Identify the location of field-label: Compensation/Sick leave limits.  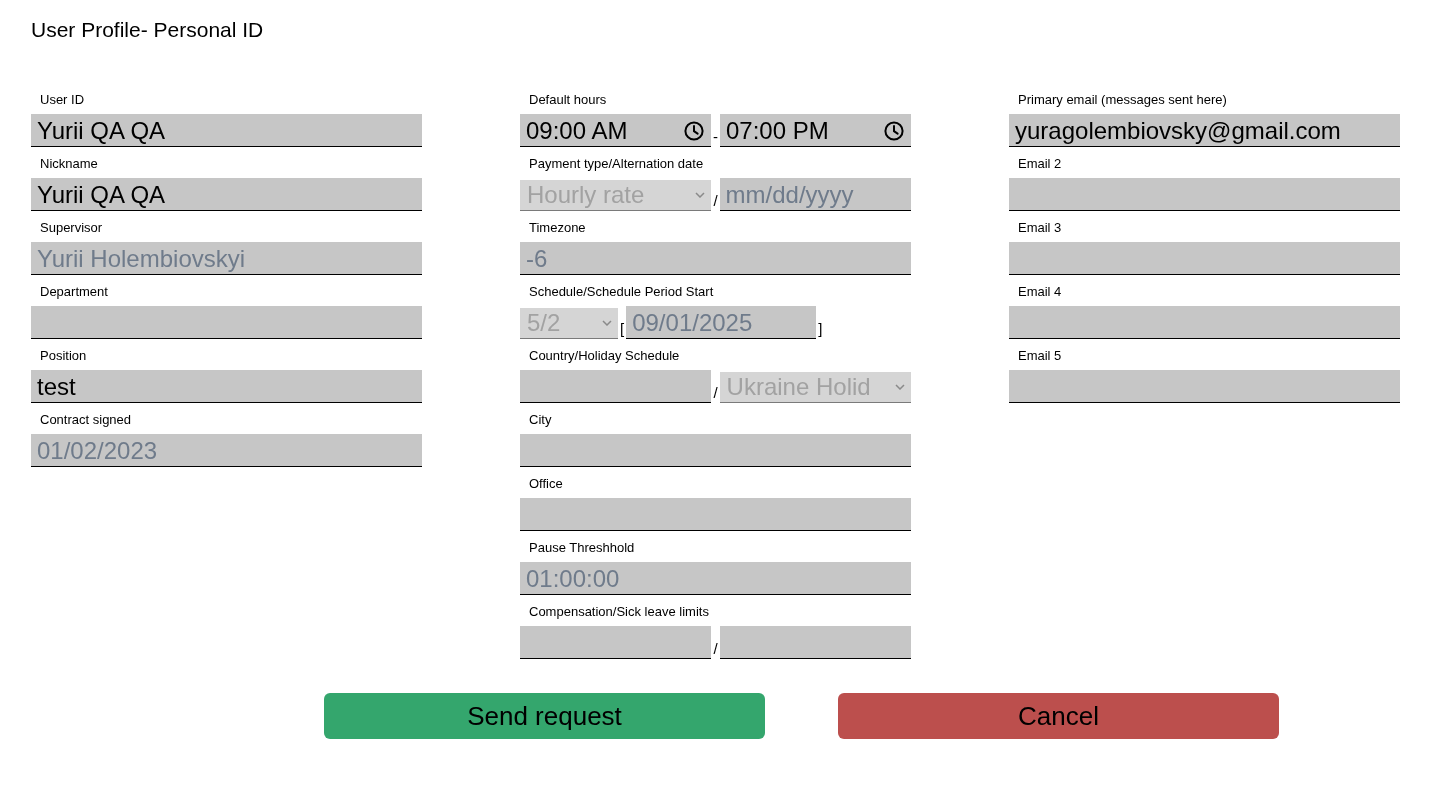
(619, 612).